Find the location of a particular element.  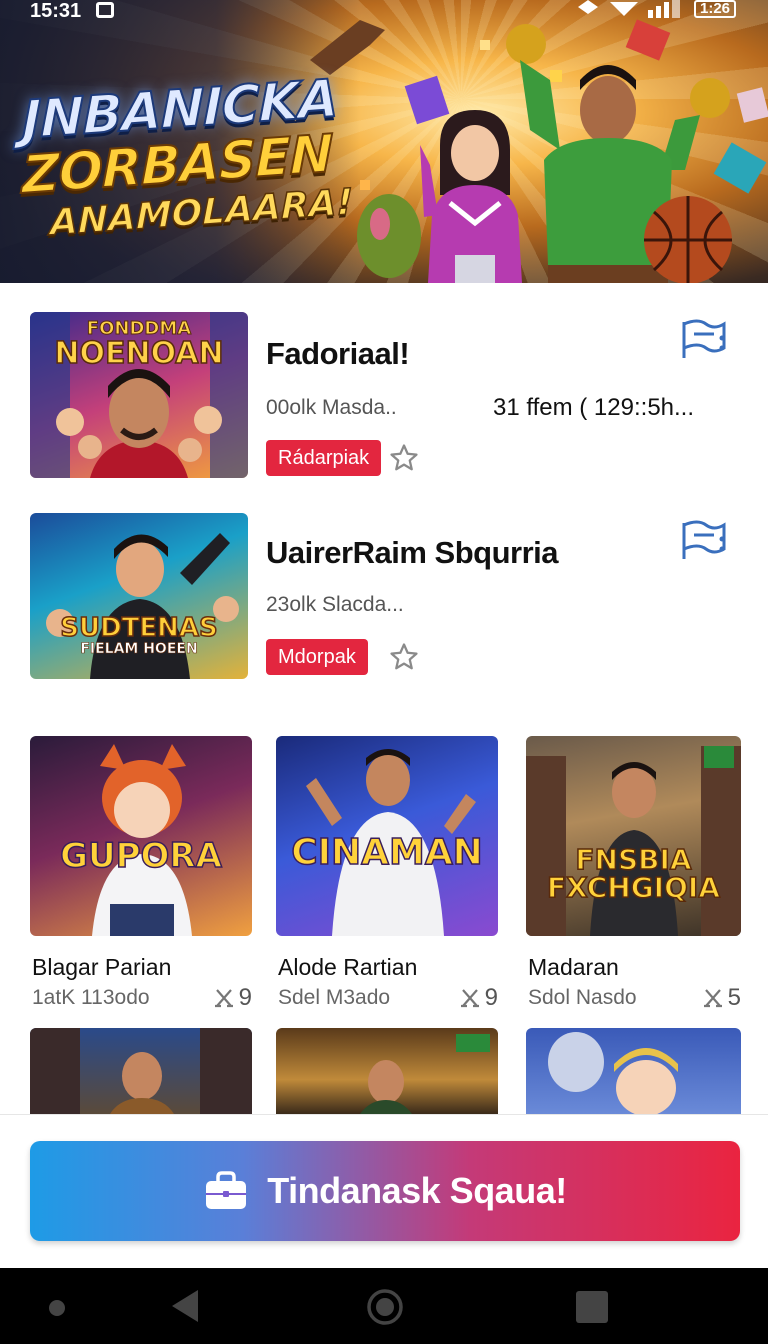

status-time: 15:31 is located at coordinates (56, 11).